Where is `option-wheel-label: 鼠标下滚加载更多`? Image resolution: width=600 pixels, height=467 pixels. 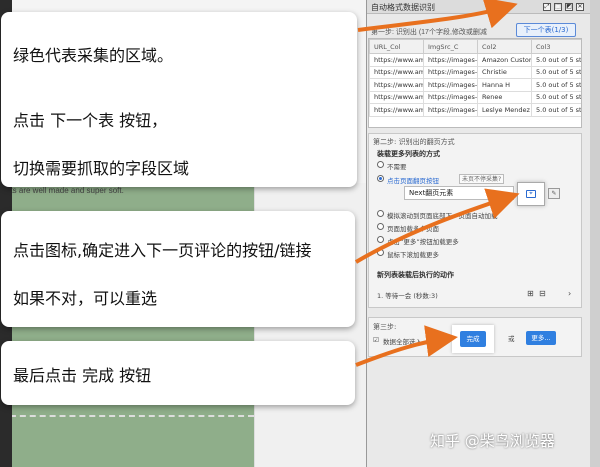 option-wheel-label: 鼠标下滚加载更多 is located at coordinates (413, 255).